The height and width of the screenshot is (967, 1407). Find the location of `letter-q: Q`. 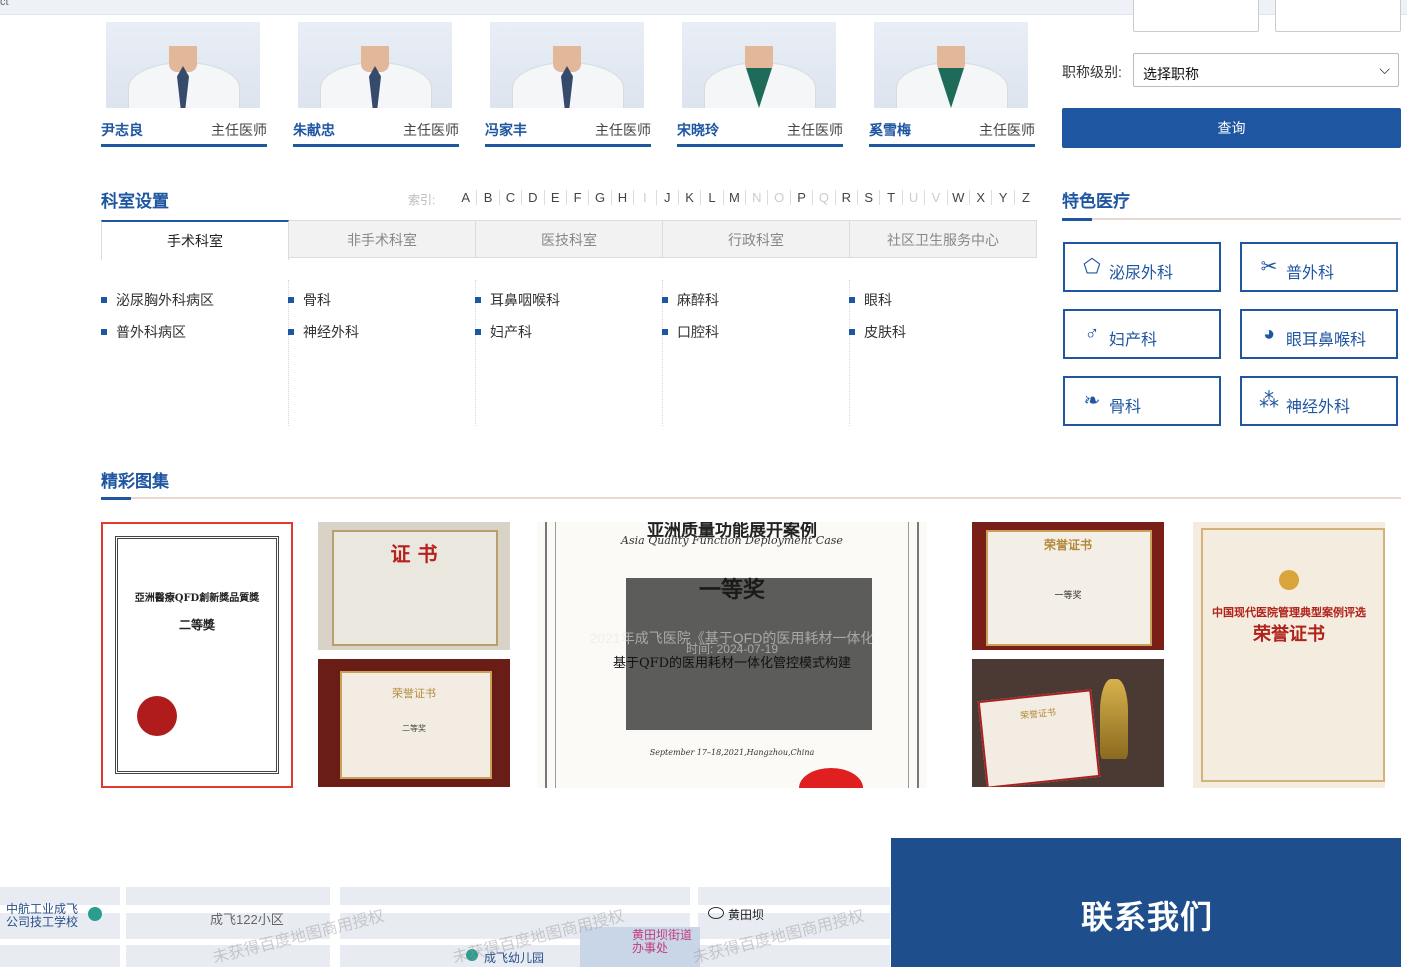

letter-q: Q is located at coordinates (824, 197).